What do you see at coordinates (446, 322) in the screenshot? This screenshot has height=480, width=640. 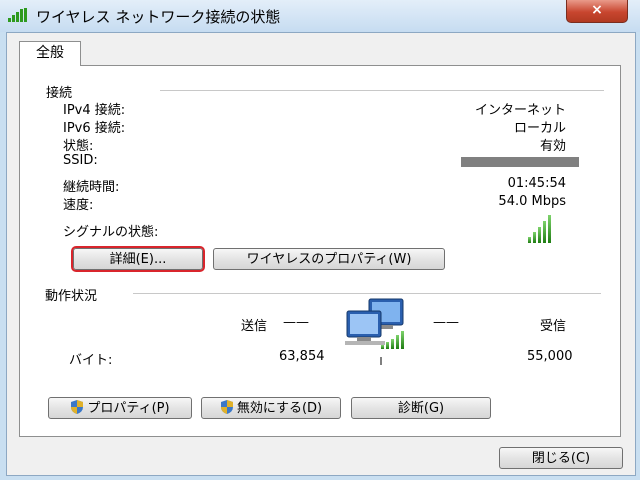 I see `received-dash: ——` at bounding box center [446, 322].